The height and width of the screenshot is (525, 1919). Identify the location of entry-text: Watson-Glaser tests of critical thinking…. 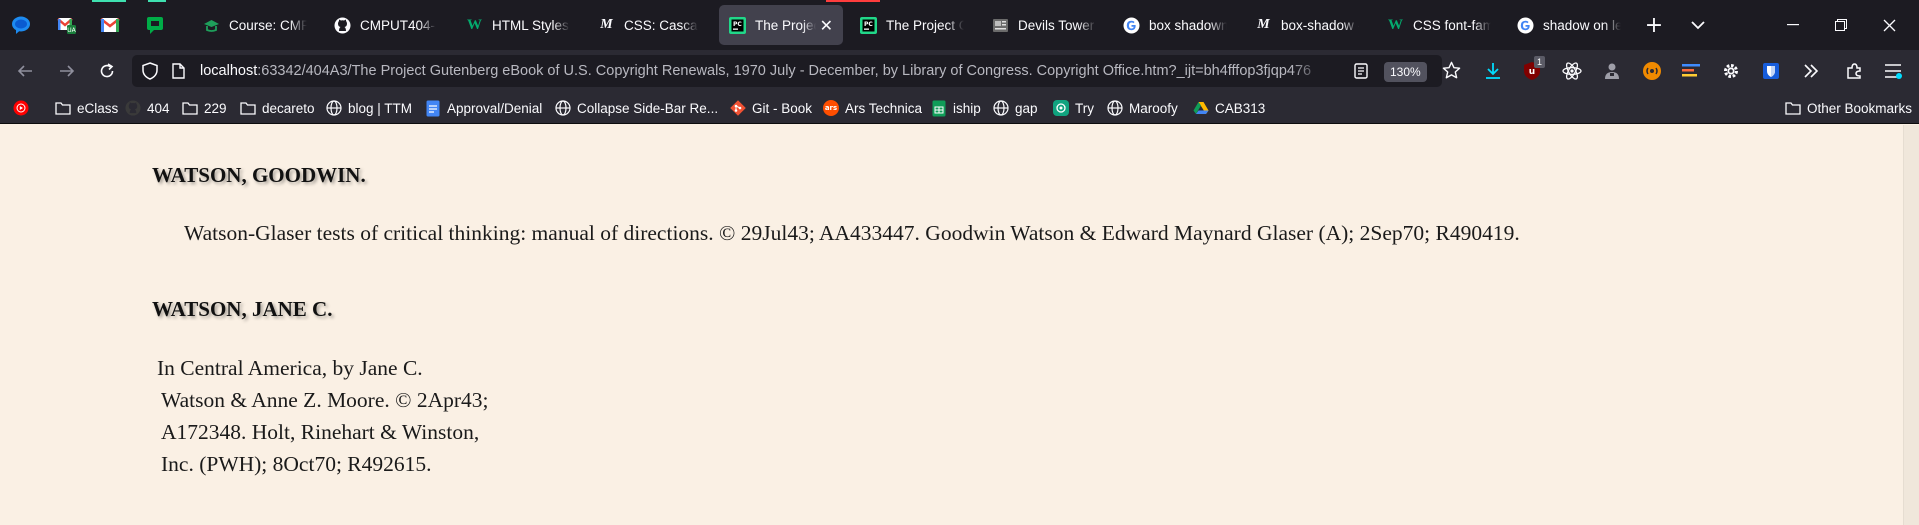
(852, 233).